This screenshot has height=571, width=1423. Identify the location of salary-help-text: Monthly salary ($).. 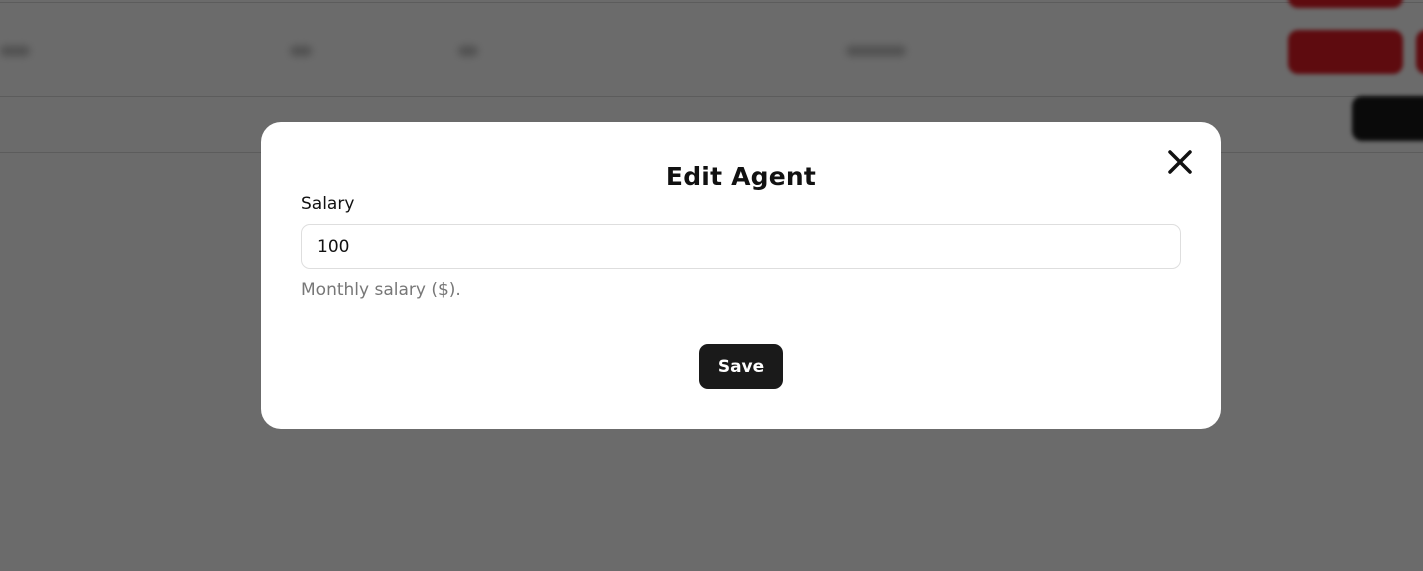
(381, 290).